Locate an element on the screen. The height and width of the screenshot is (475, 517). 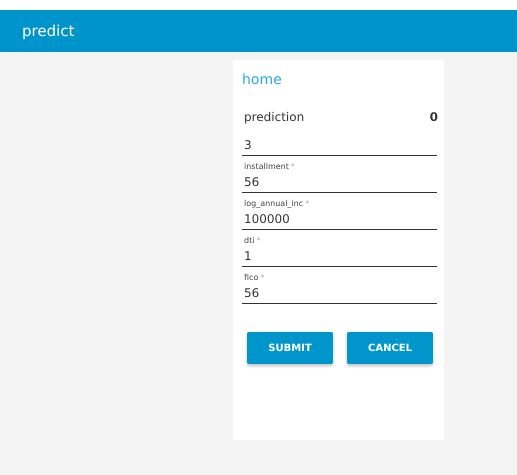
prediction-value: 0 is located at coordinates (434, 117).